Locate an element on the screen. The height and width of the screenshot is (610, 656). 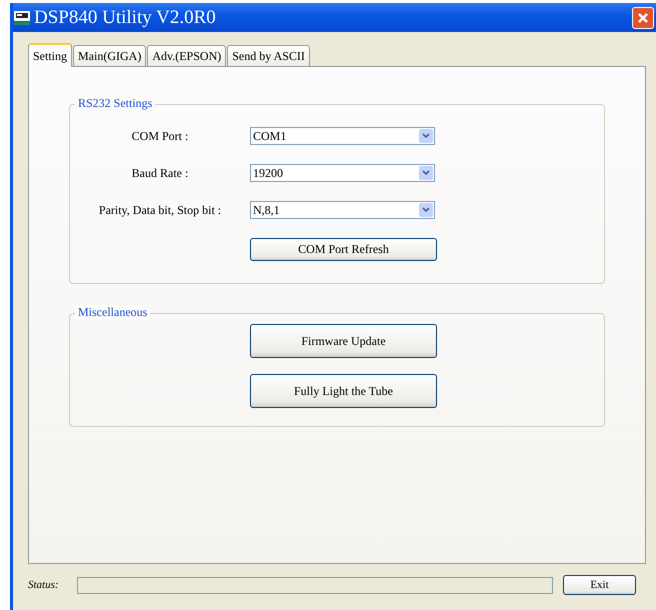
tab: Setting is located at coordinates (50, 55).